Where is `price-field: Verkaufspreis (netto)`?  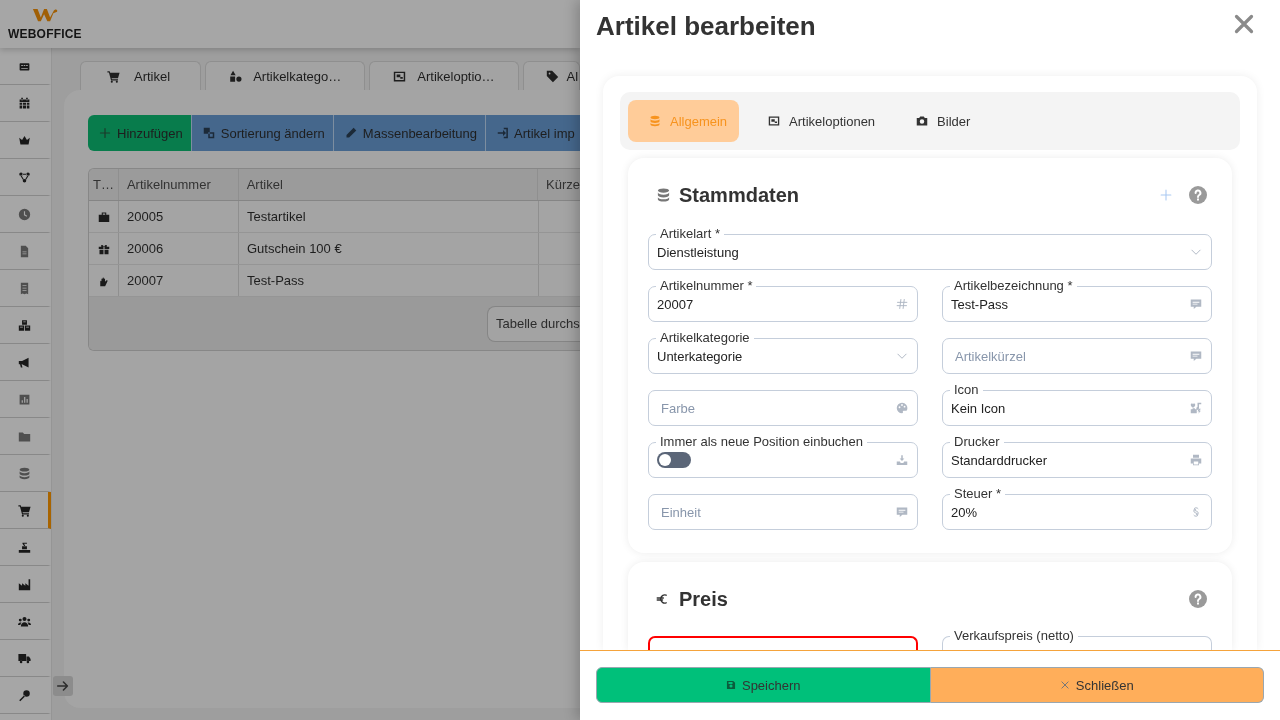
price-field: Verkaufspreis (netto) is located at coordinates (1077, 639).